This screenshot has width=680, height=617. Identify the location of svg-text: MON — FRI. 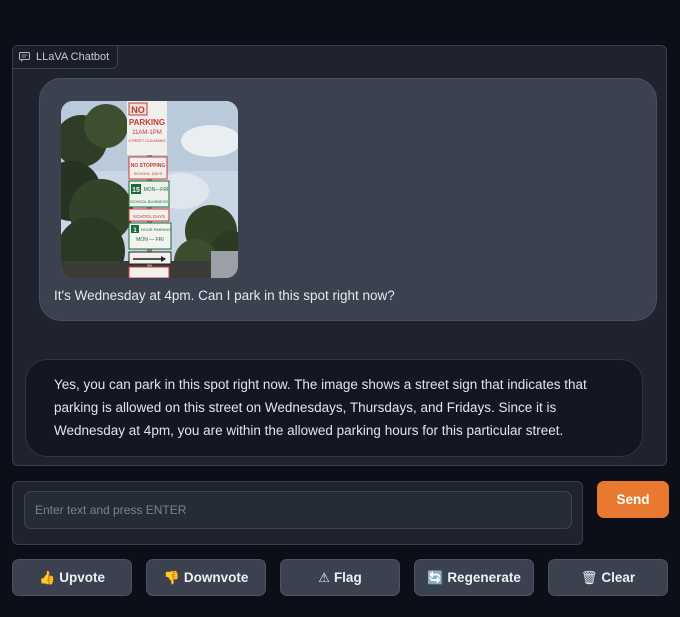
(150, 240).